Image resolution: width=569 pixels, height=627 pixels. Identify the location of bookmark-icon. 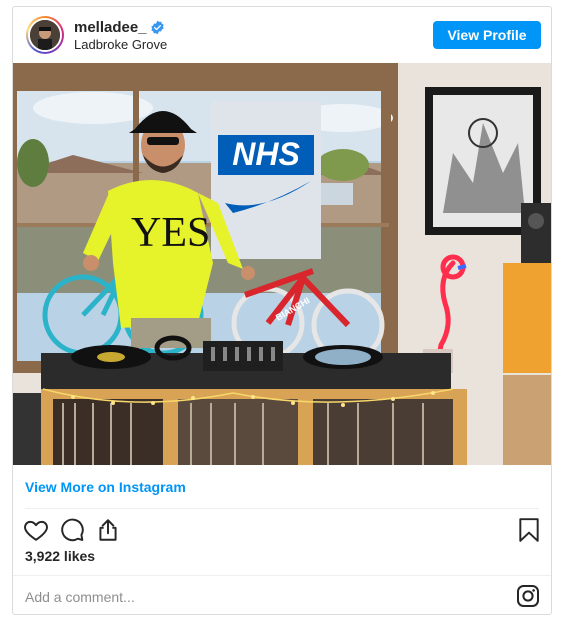
(529, 530).